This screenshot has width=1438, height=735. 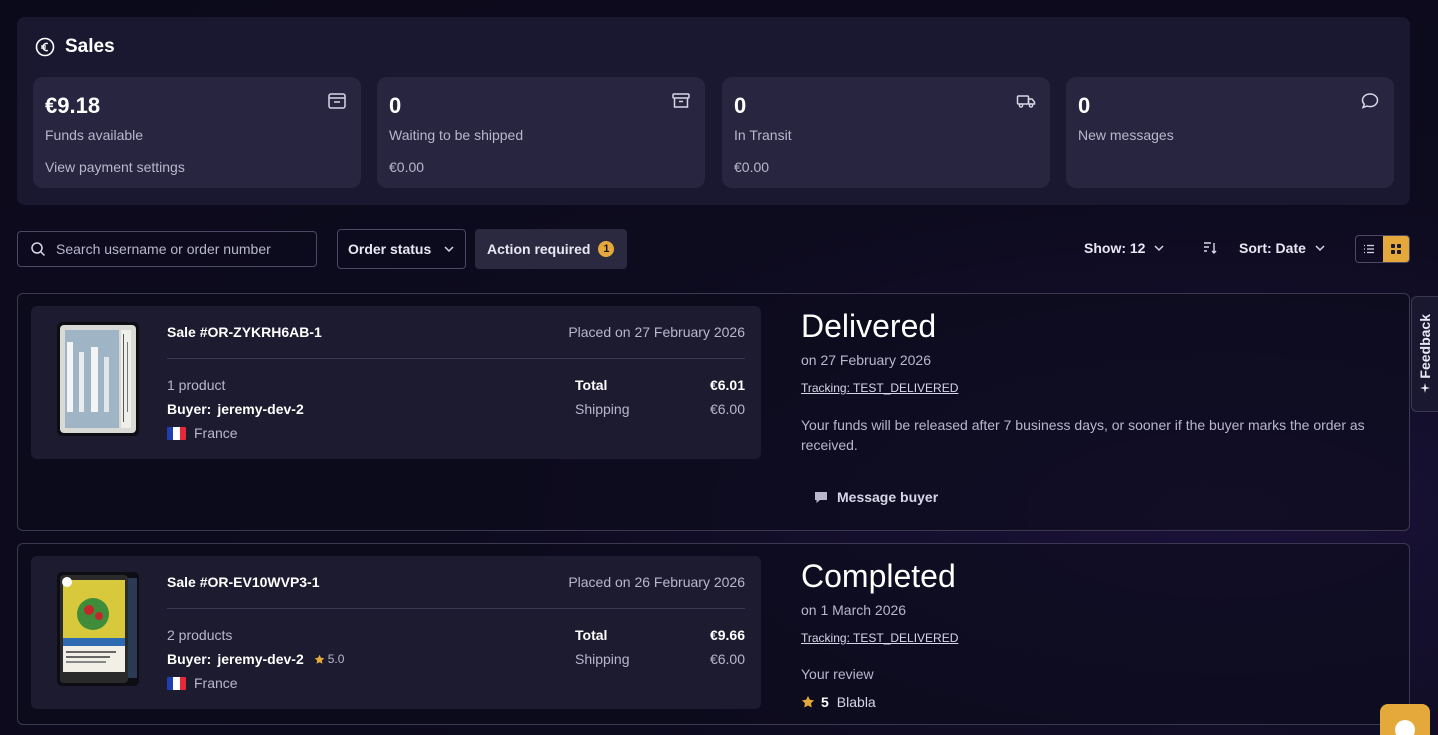 I want to click on view-toggle, so click(x=1382, y=249).